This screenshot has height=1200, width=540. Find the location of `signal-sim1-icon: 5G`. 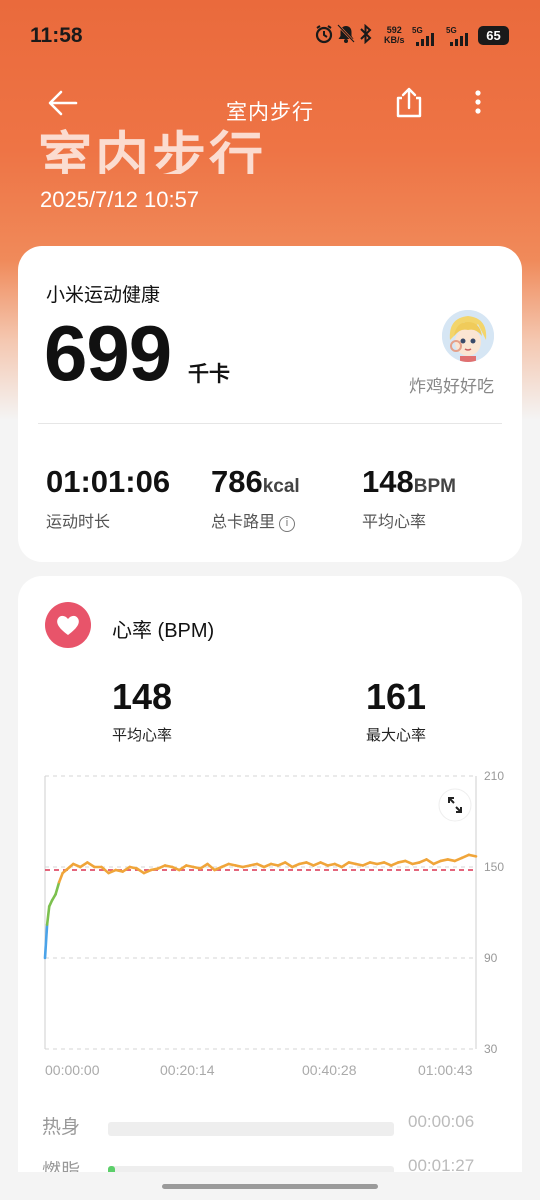

signal-sim1-icon: 5G is located at coordinates (425, 36).